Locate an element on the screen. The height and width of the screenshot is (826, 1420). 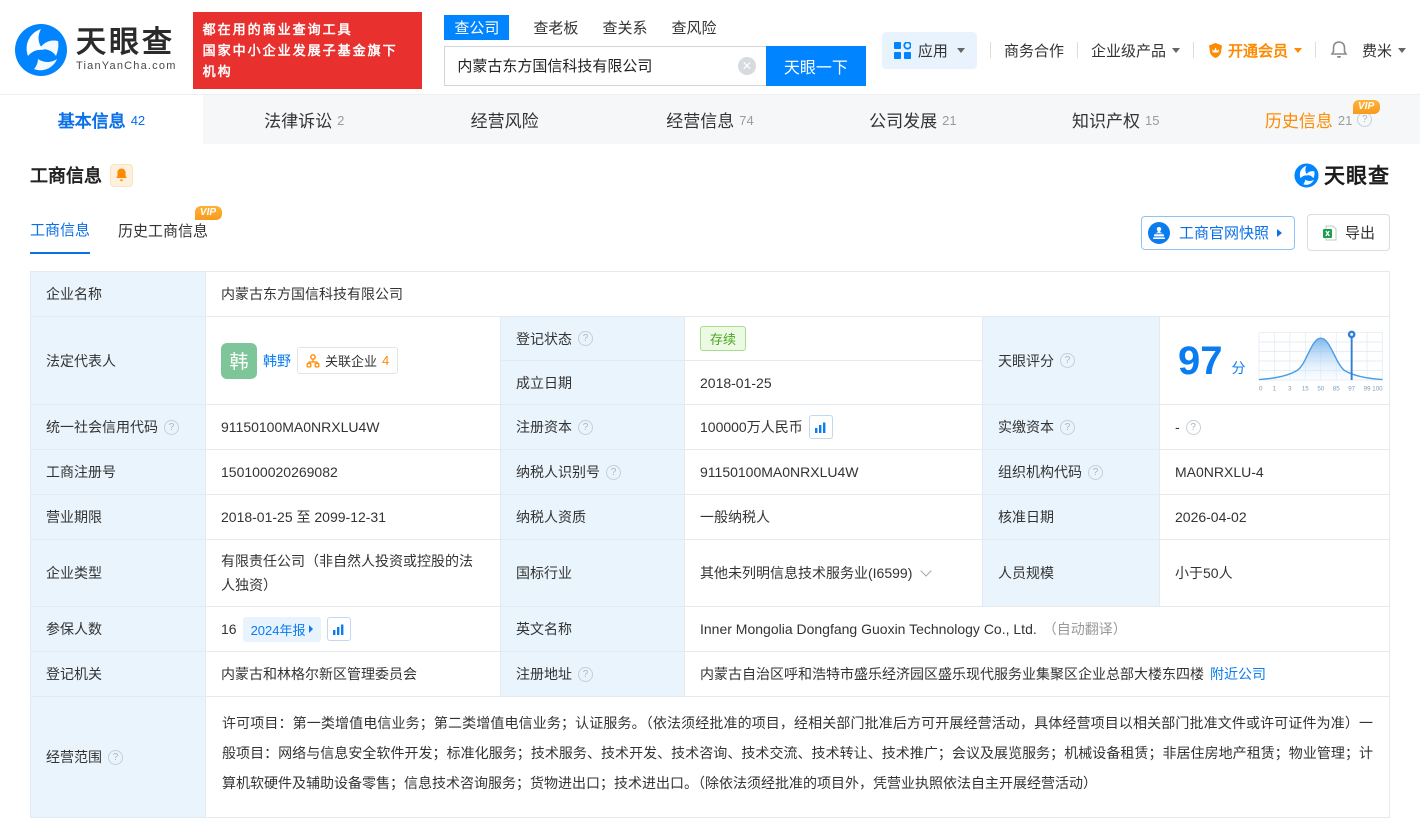
org-chart-icon is located at coordinates (313, 360).